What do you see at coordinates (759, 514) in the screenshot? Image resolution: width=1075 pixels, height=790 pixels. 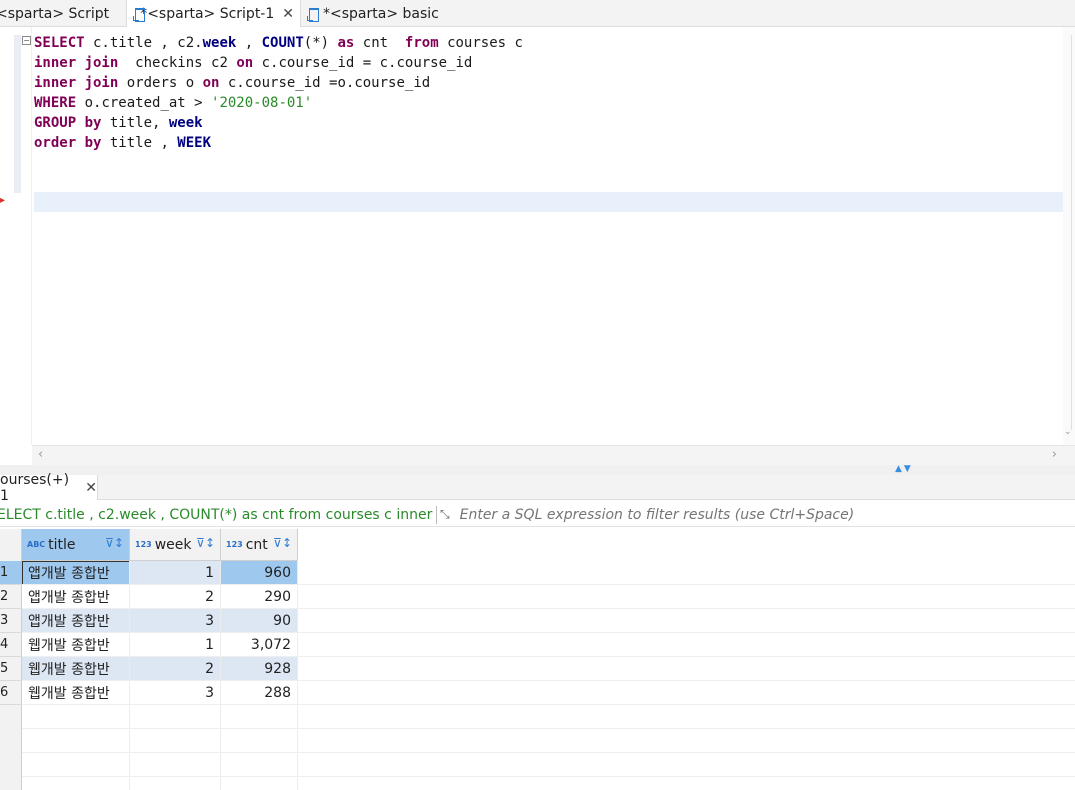 I see `filter-input` at bounding box center [759, 514].